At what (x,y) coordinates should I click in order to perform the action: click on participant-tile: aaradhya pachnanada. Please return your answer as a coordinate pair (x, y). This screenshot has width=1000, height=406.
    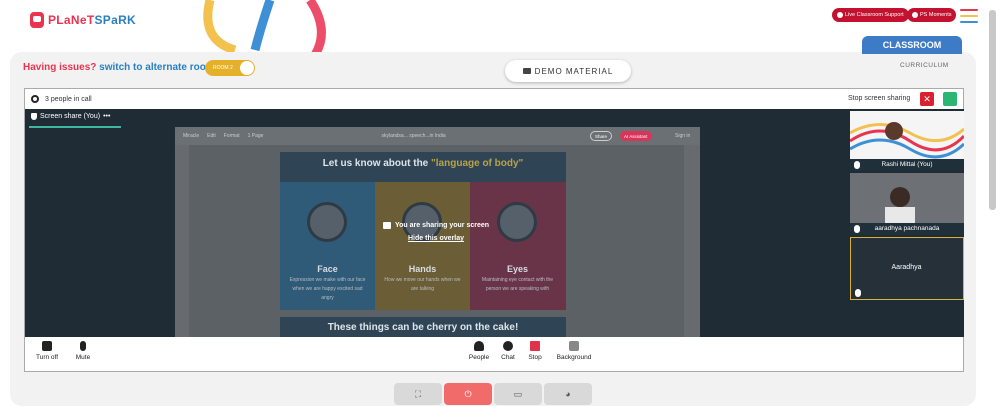
    Looking at the image, I should click on (907, 204).